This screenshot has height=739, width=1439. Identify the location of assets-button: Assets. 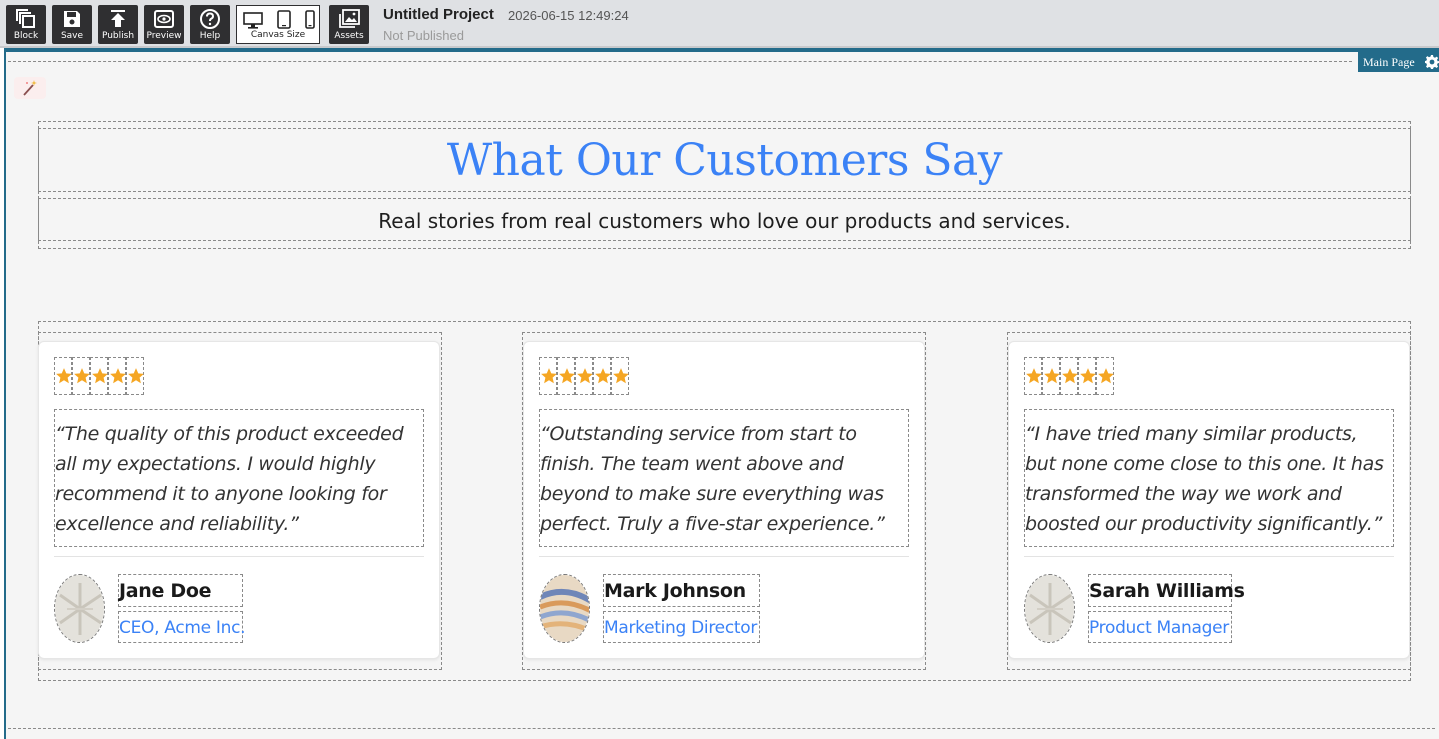
(349, 24).